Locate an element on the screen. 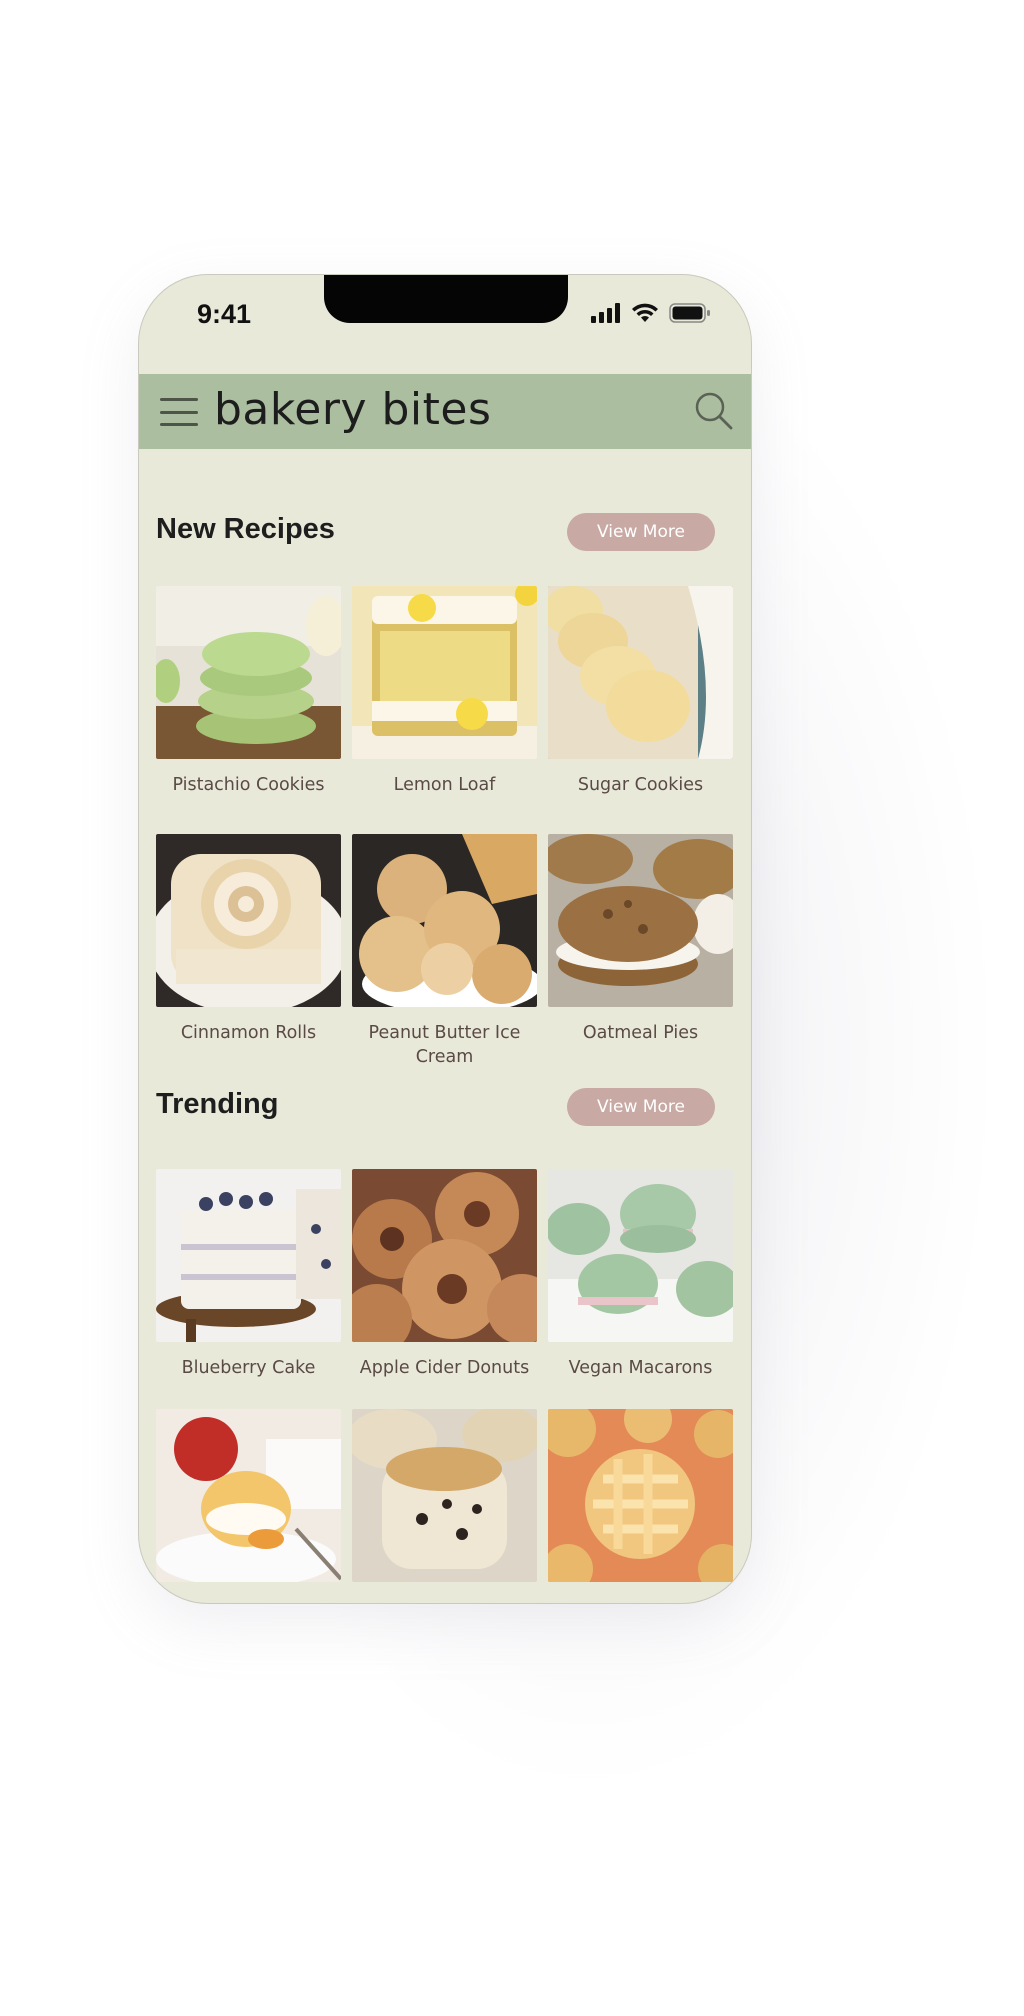  section-header-new-recipes: New Recipes View More is located at coordinates (436, 533).